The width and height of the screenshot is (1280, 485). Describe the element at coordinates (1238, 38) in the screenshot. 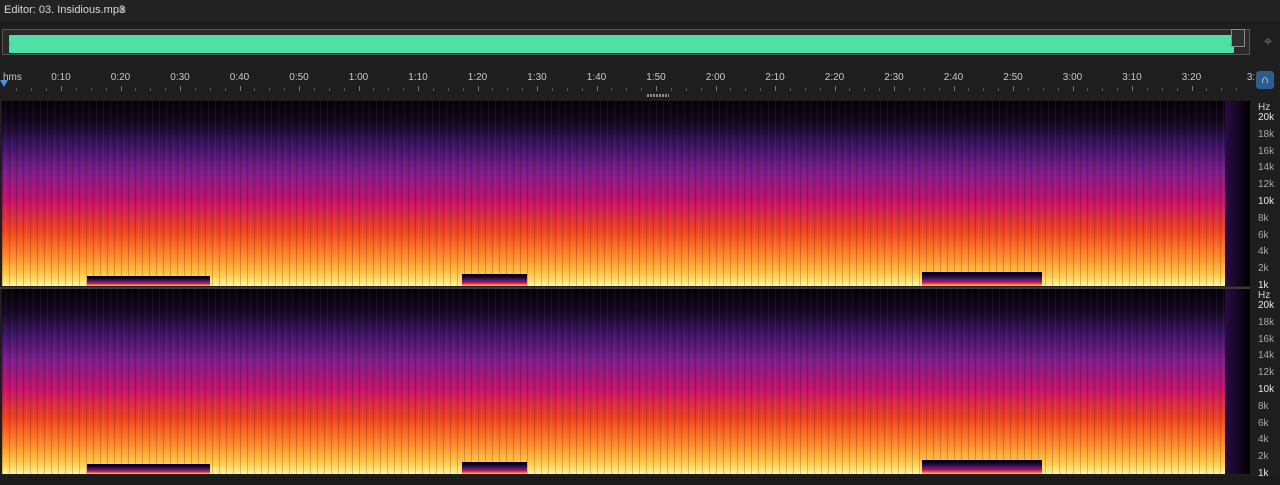

I see `overview-end-handle` at that location.